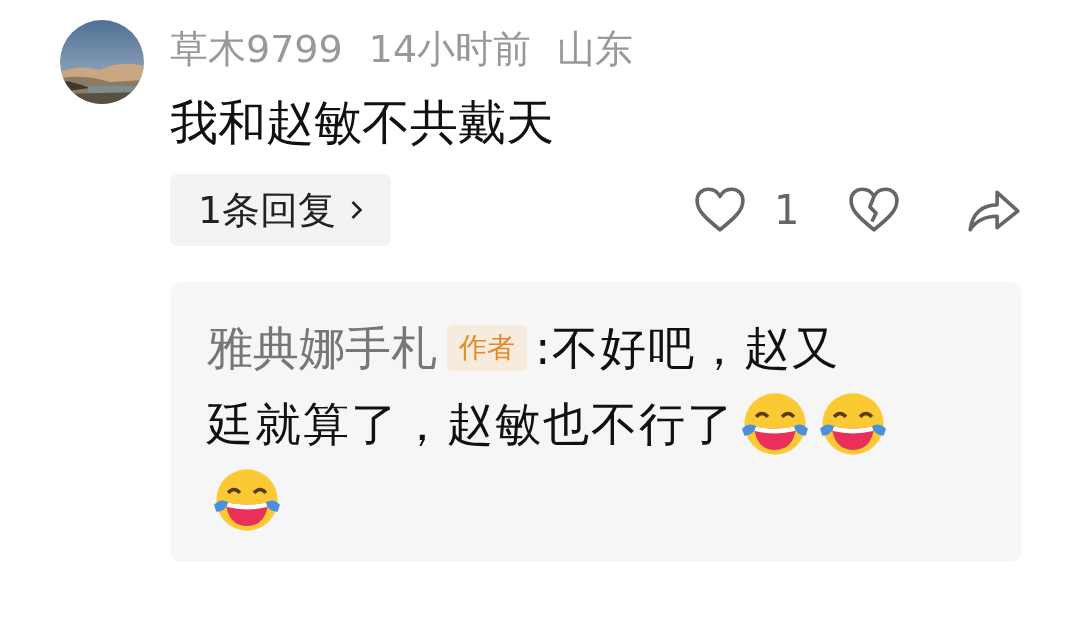 Image resolution: width=1080 pixels, height=643 pixels. What do you see at coordinates (256, 49) in the screenshot?
I see `username: 草木9799` at bounding box center [256, 49].